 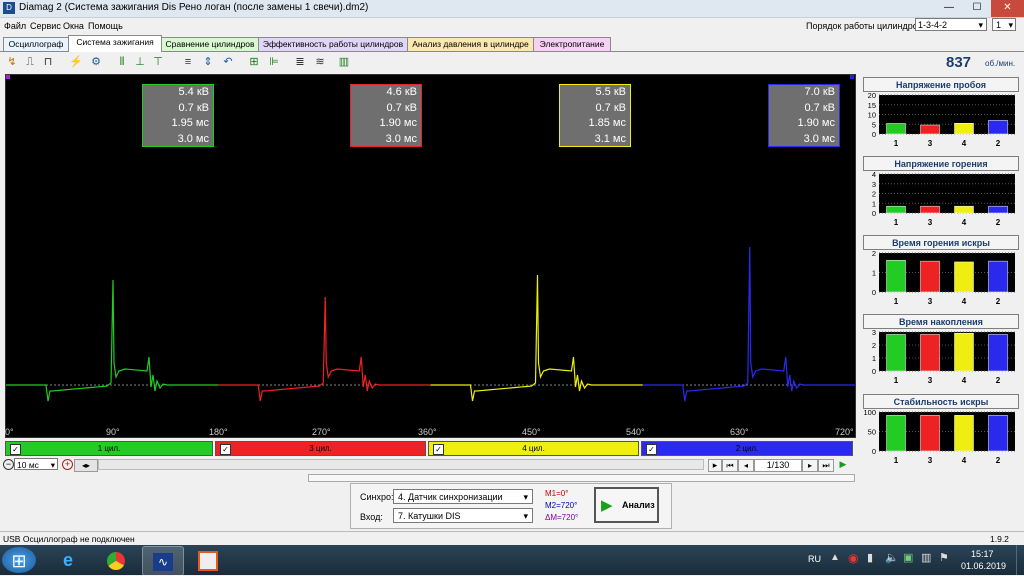 What do you see at coordinates (869, 413) in the screenshot?
I see `y-tick-label: 100` at bounding box center [869, 413].